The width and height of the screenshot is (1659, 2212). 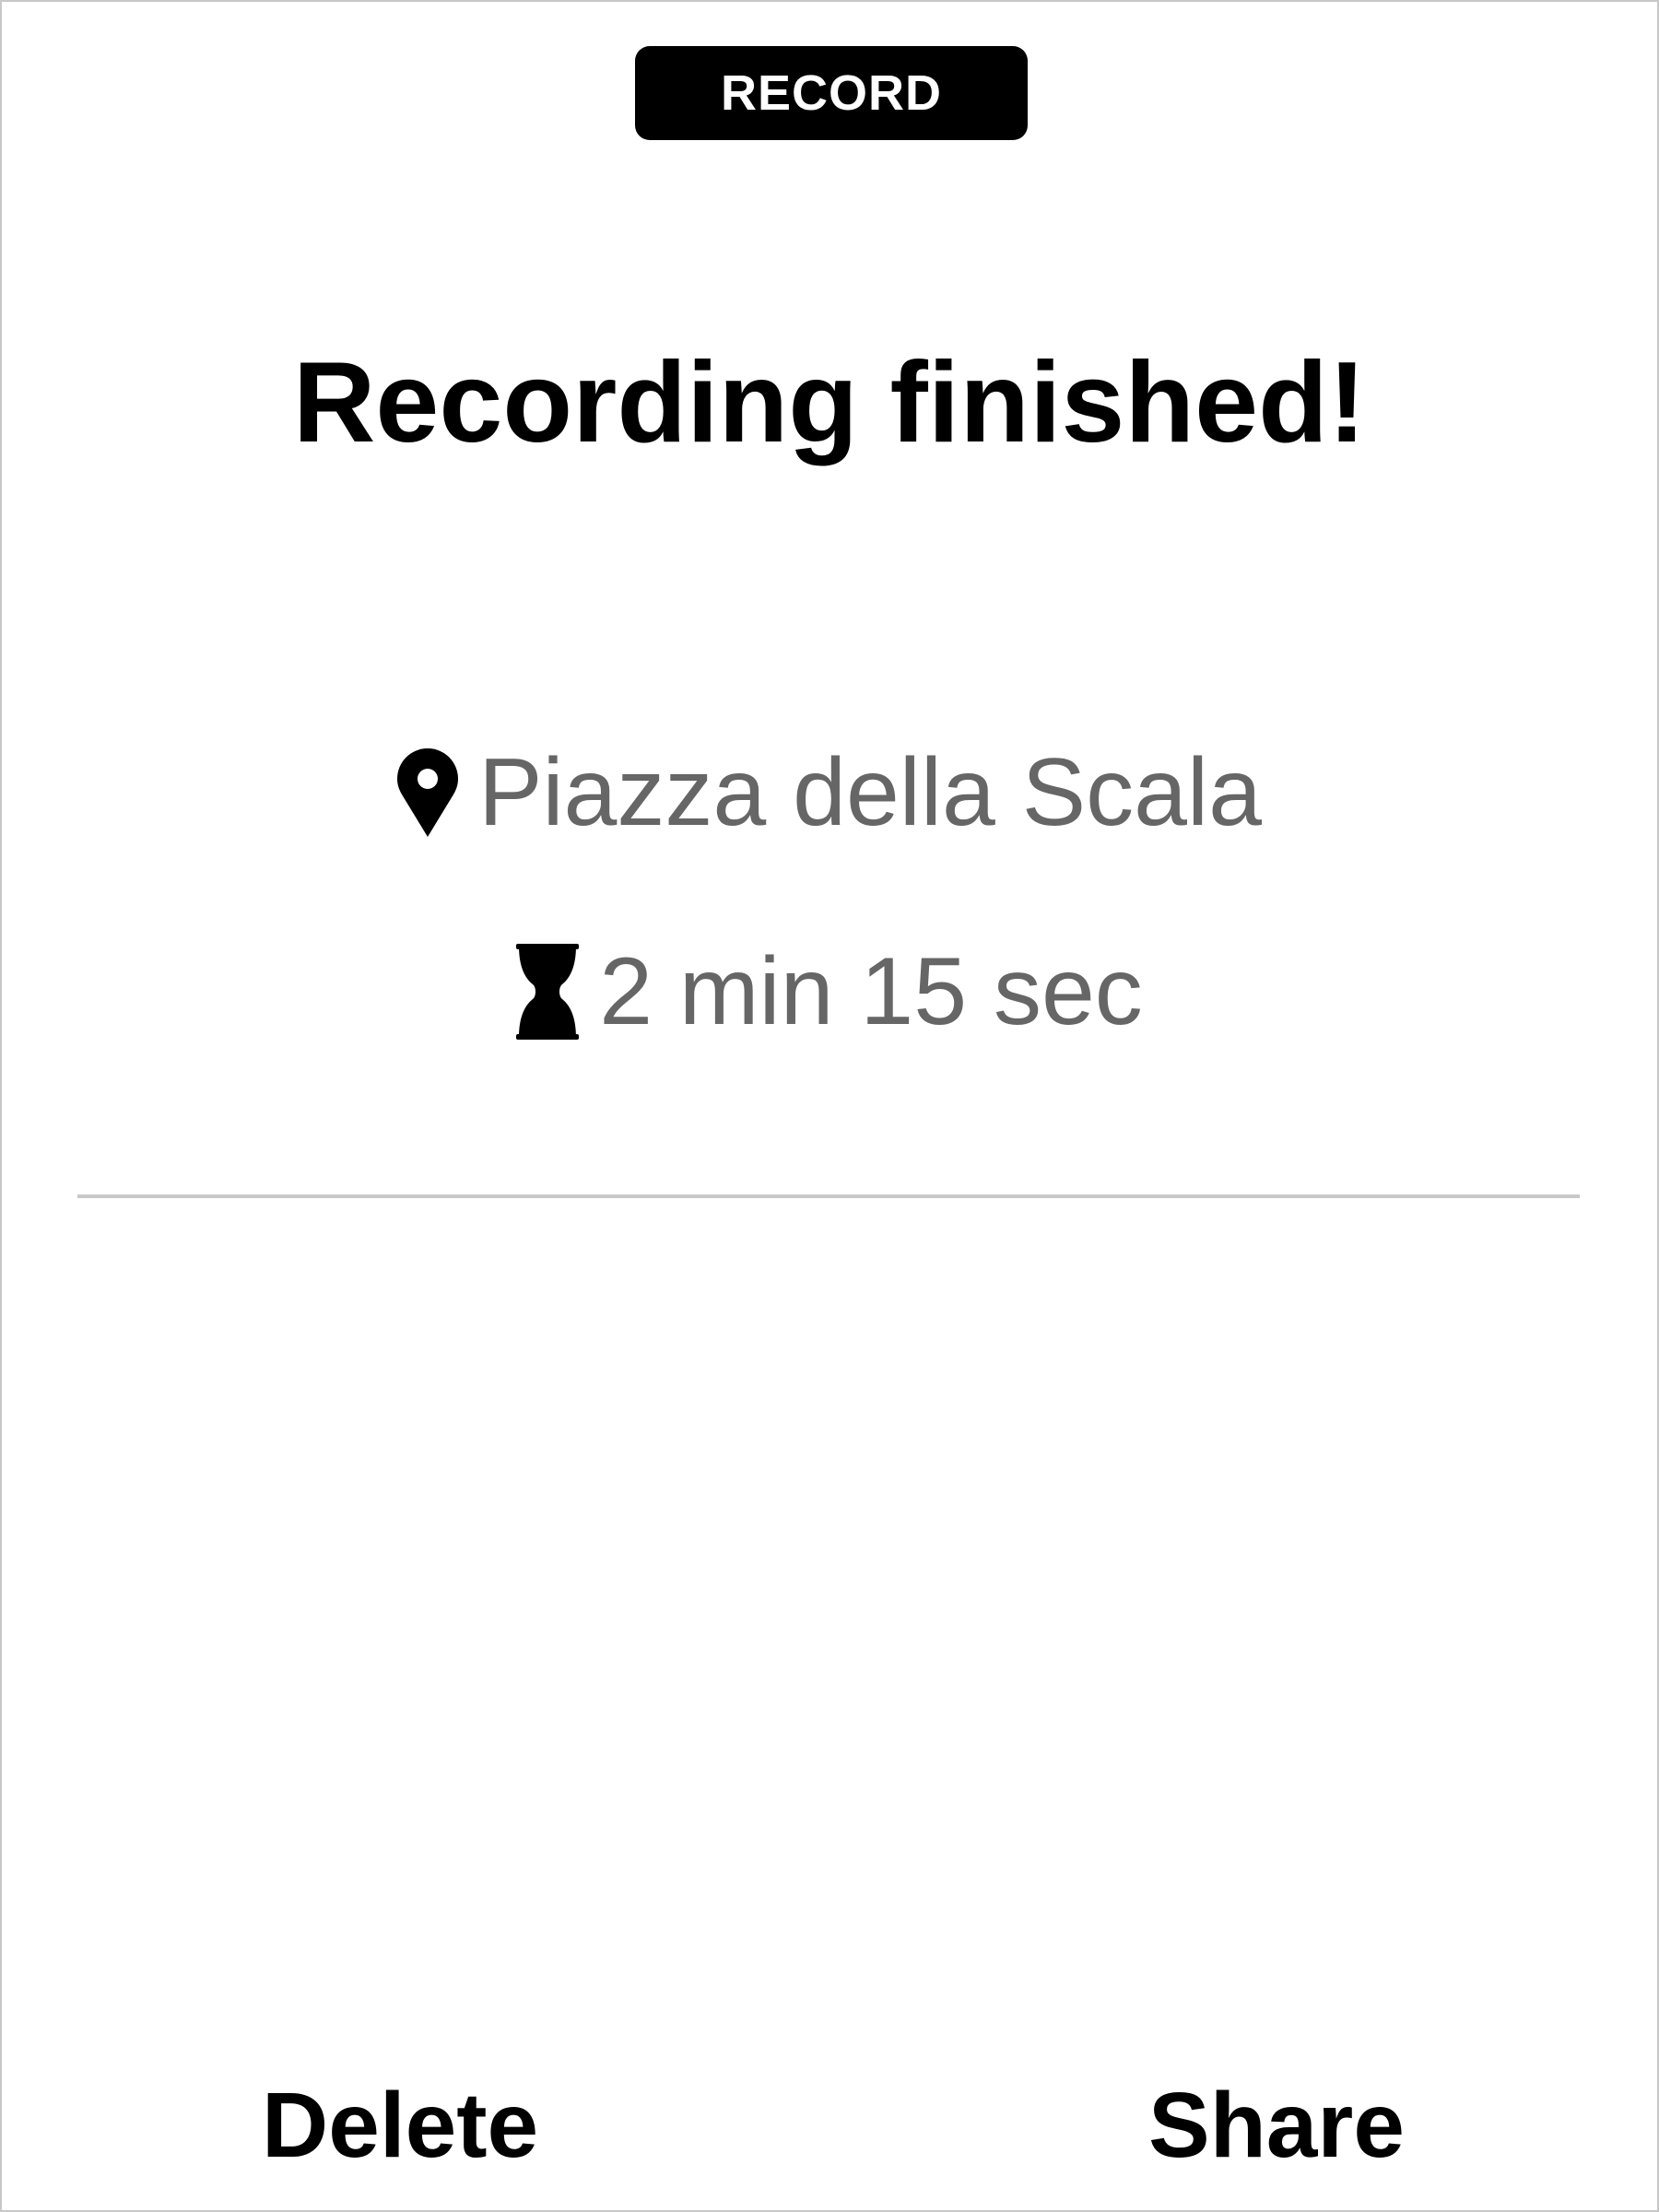 I want to click on duration-text: 2 min 15 sec, so click(x=871, y=991).